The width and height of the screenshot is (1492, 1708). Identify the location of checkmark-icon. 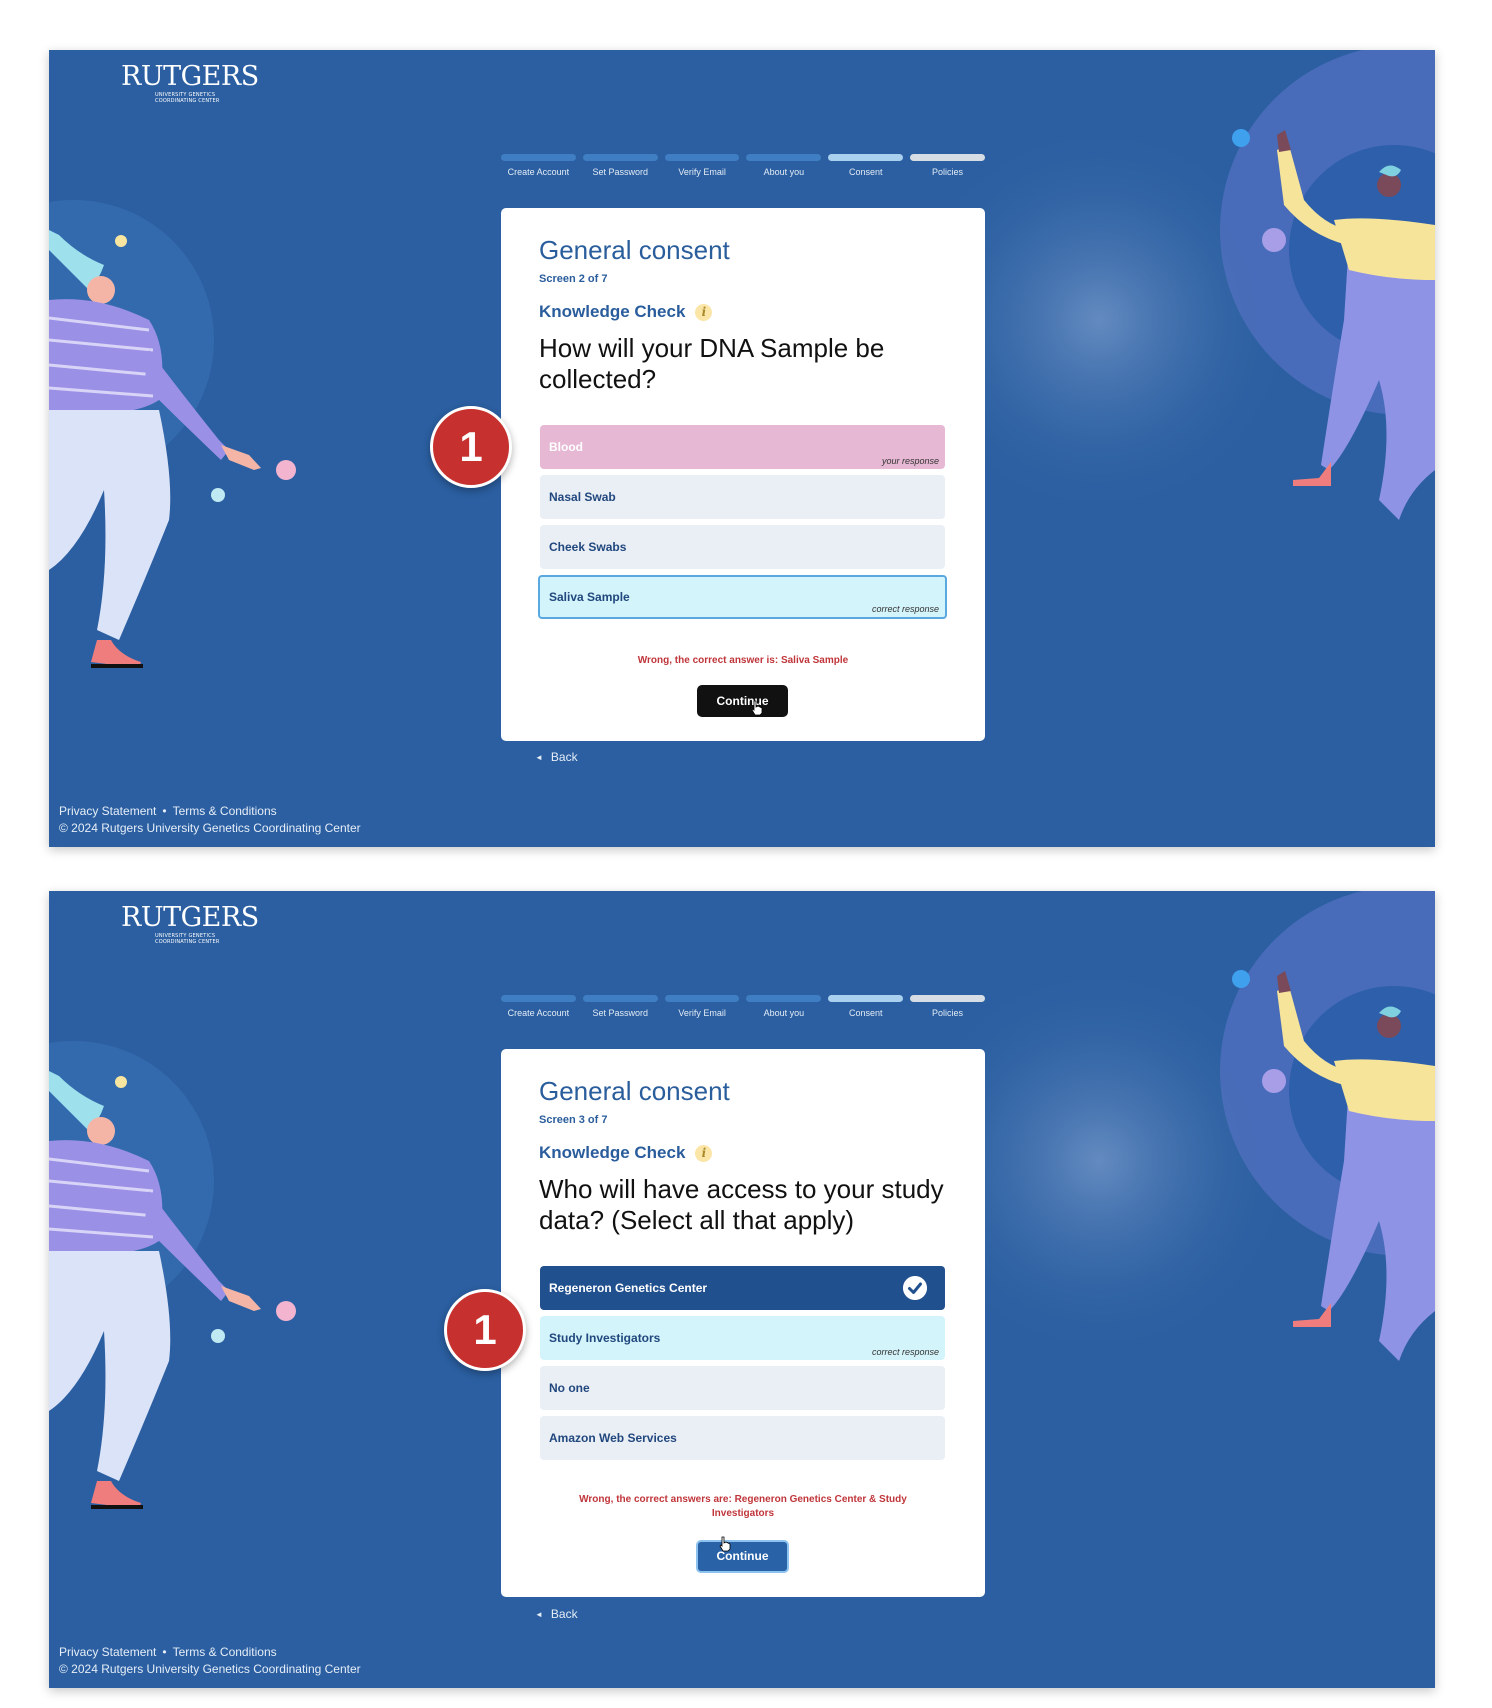
(915, 1288).